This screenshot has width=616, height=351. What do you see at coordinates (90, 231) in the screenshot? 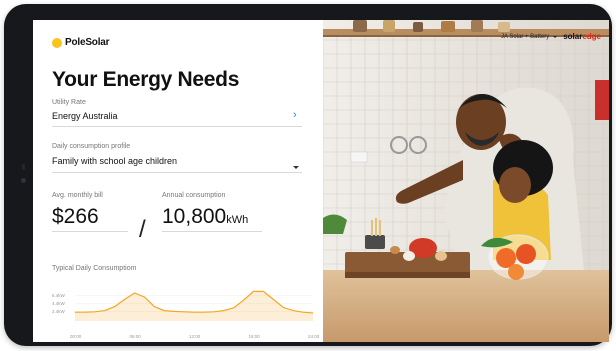
I see `bill-underline` at bounding box center [90, 231].